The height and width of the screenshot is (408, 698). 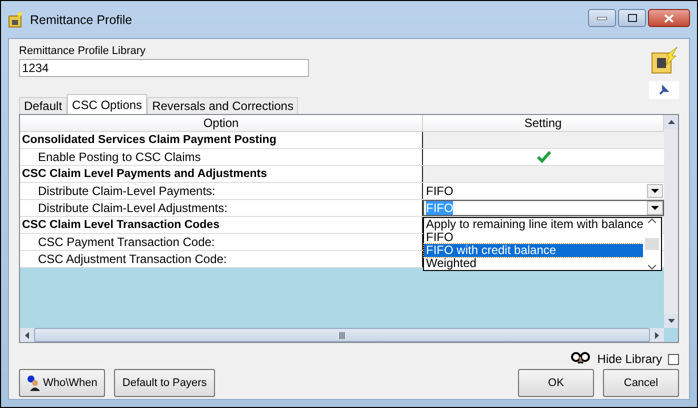 What do you see at coordinates (43, 105) in the screenshot?
I see `tab: Default` at bounding box center [43, 105].